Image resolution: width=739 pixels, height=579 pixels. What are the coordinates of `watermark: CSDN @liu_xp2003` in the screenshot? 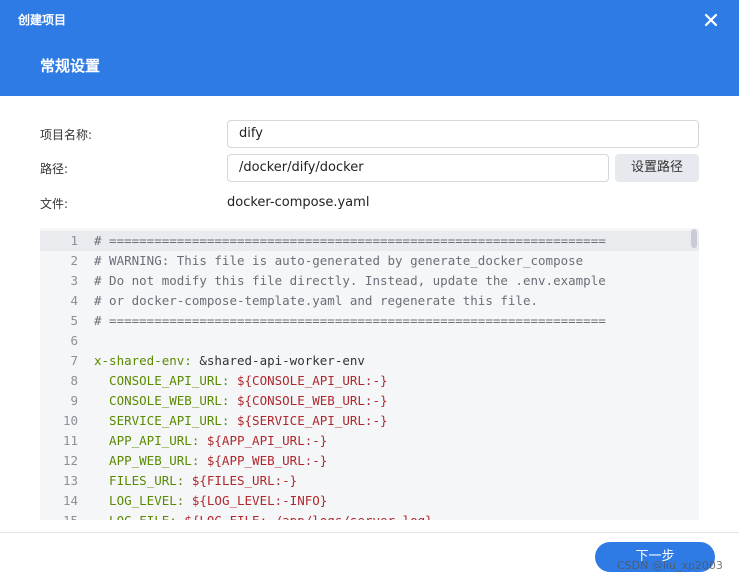 It's located at (670, 565).